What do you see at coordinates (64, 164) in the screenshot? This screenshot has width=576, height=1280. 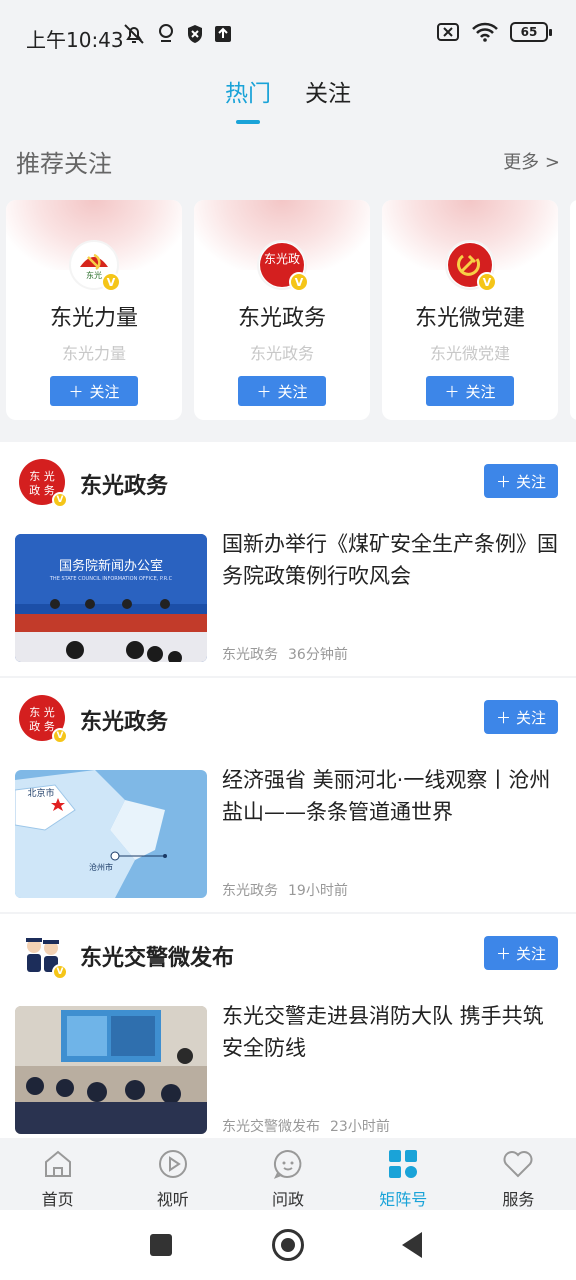 I see `recommend-title: 推荐关注` at bounding box center [64, 164].